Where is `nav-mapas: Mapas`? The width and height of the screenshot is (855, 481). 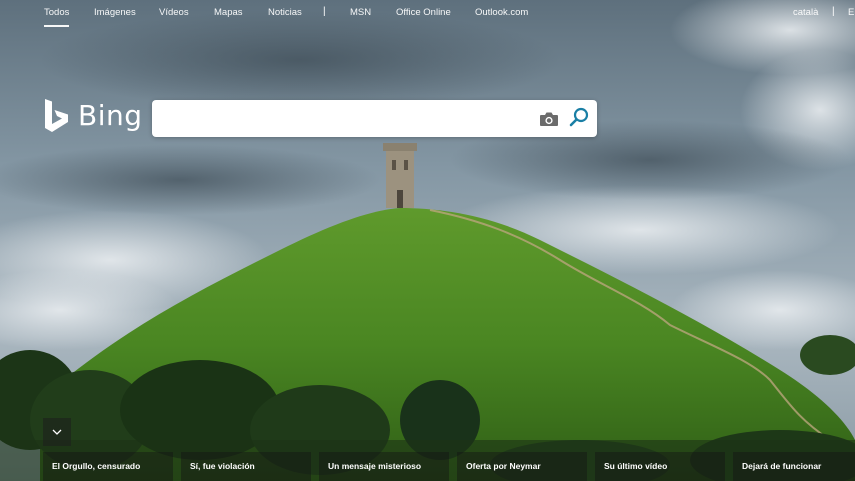 nav-mapas: Mapas is located at coordinates (228, 12).